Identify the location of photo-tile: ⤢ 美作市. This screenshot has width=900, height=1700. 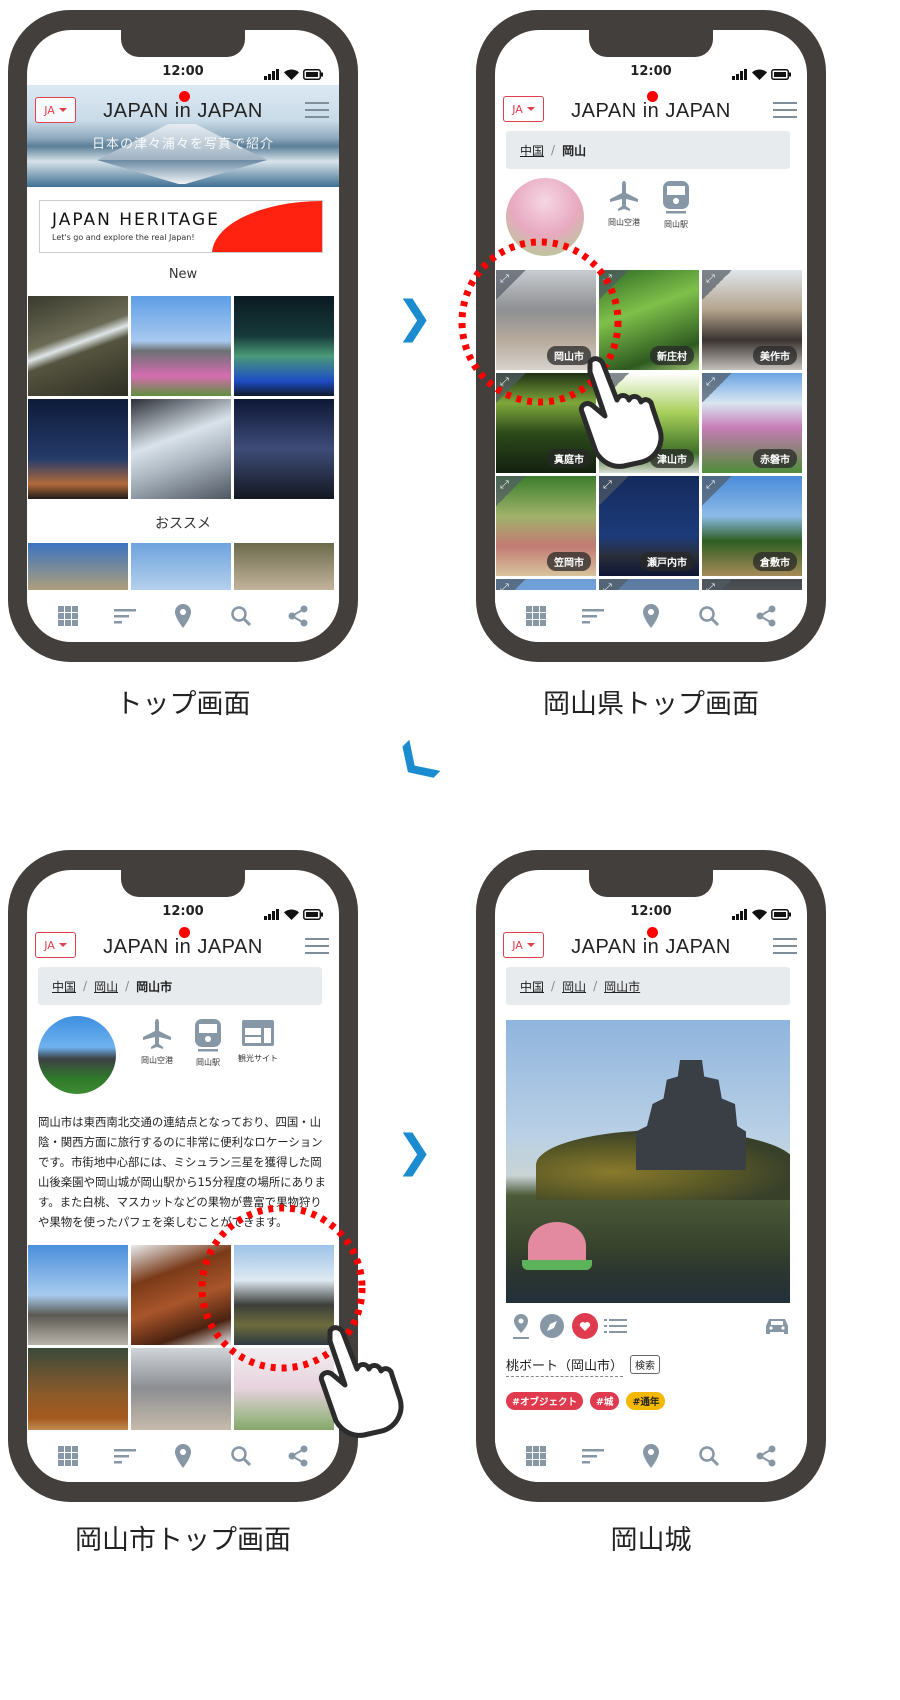
(752, 320).